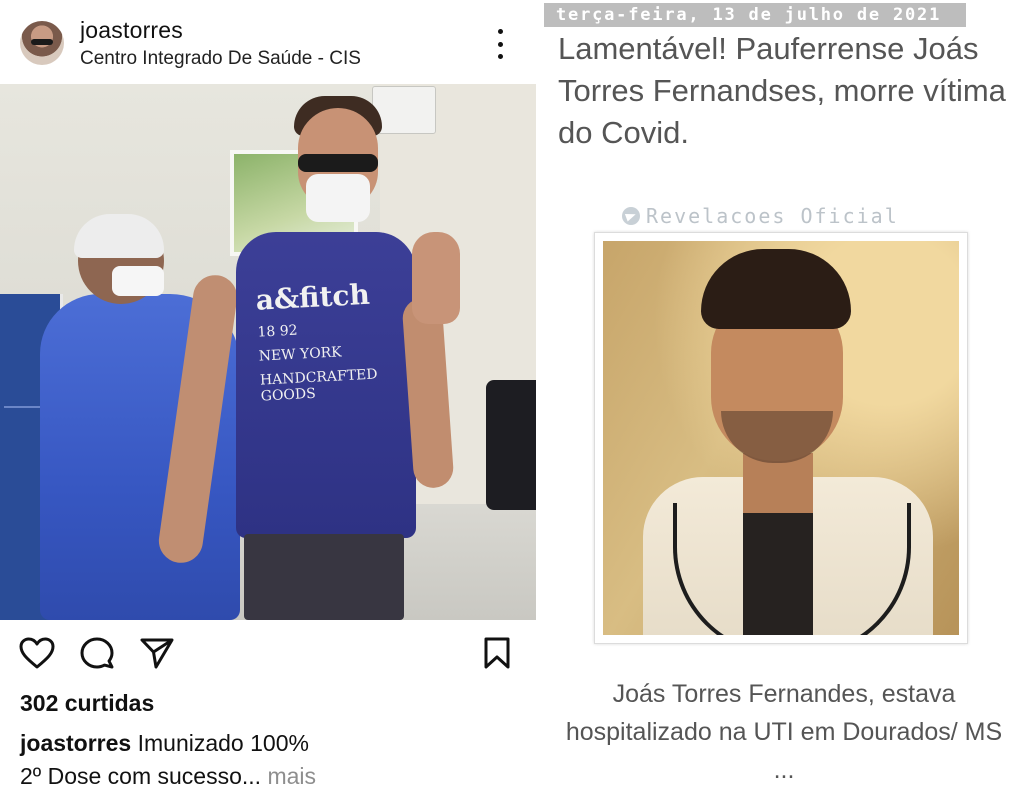  I want to click on caption: joastorres Imunizado 100%, so click(164, 743).